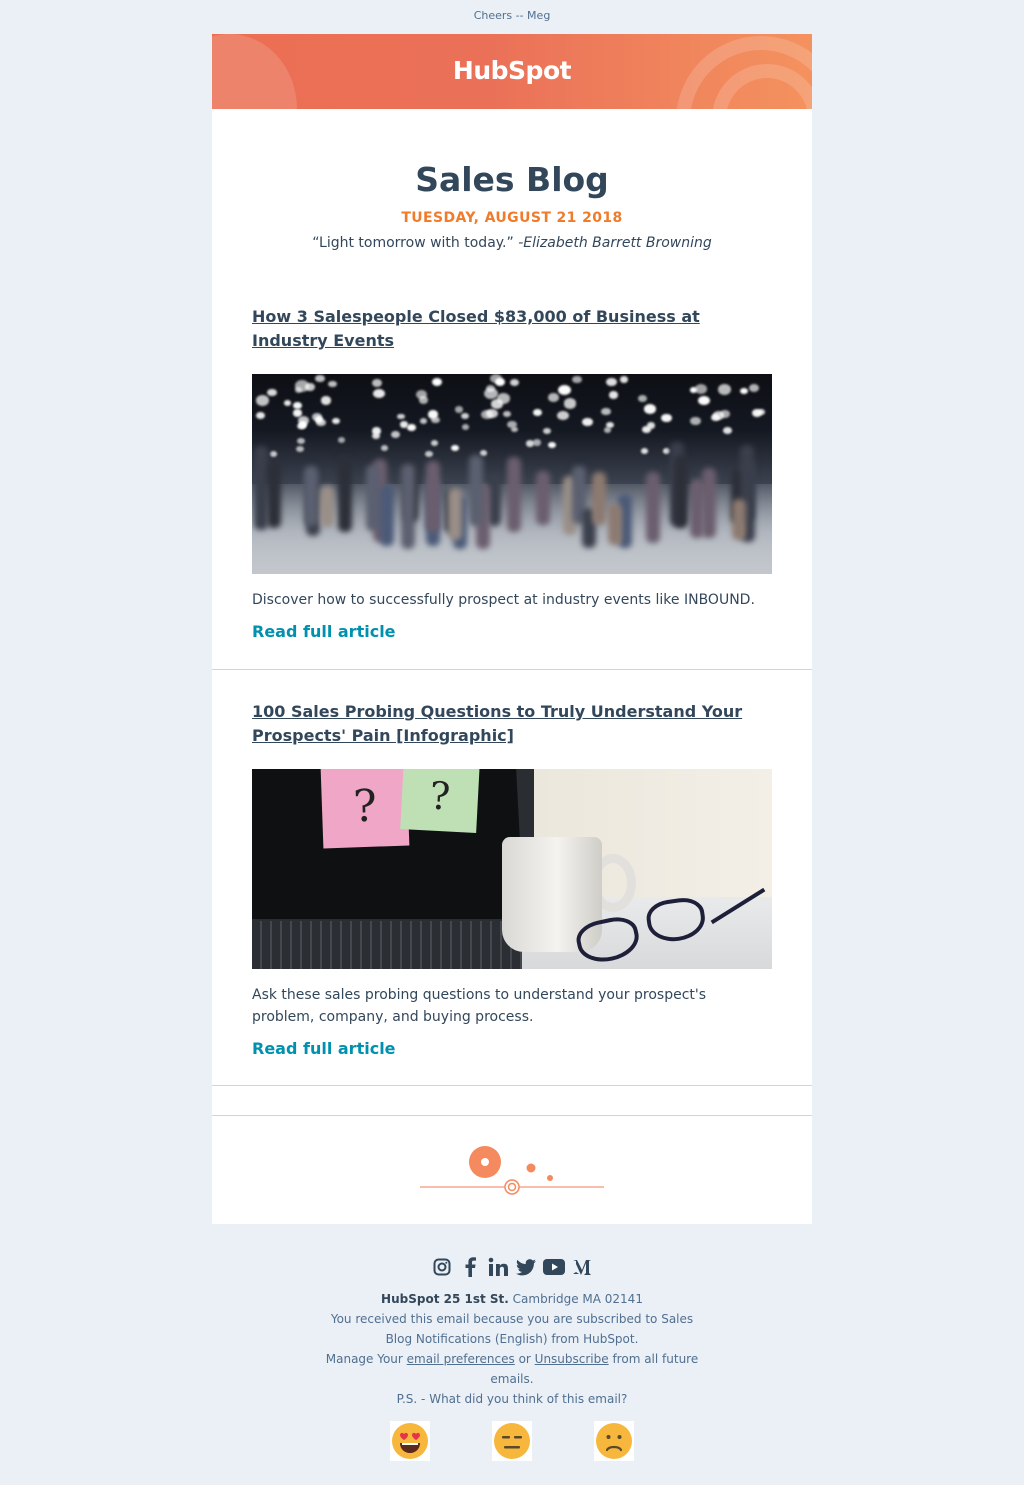  What do you see at coordinates (554, 1267) in the screenshot?
I see `youtube-icon` at bounding box center [554, 1267].